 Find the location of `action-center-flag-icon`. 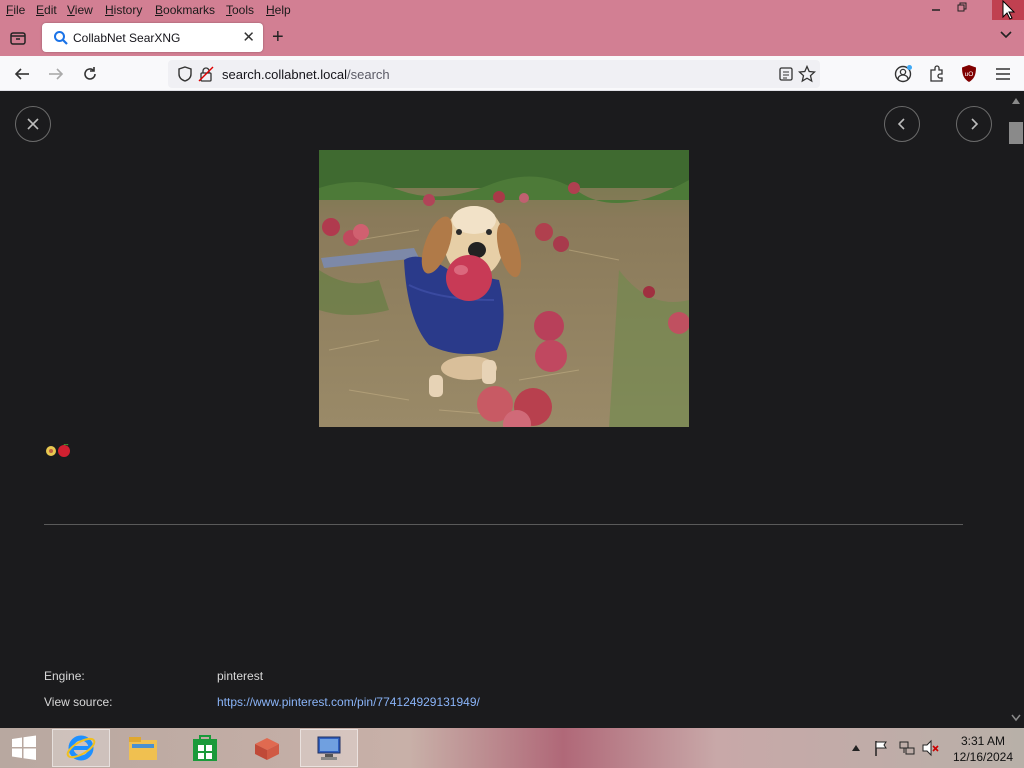

action-center-flag-icon is located at coordinates (881, 750).